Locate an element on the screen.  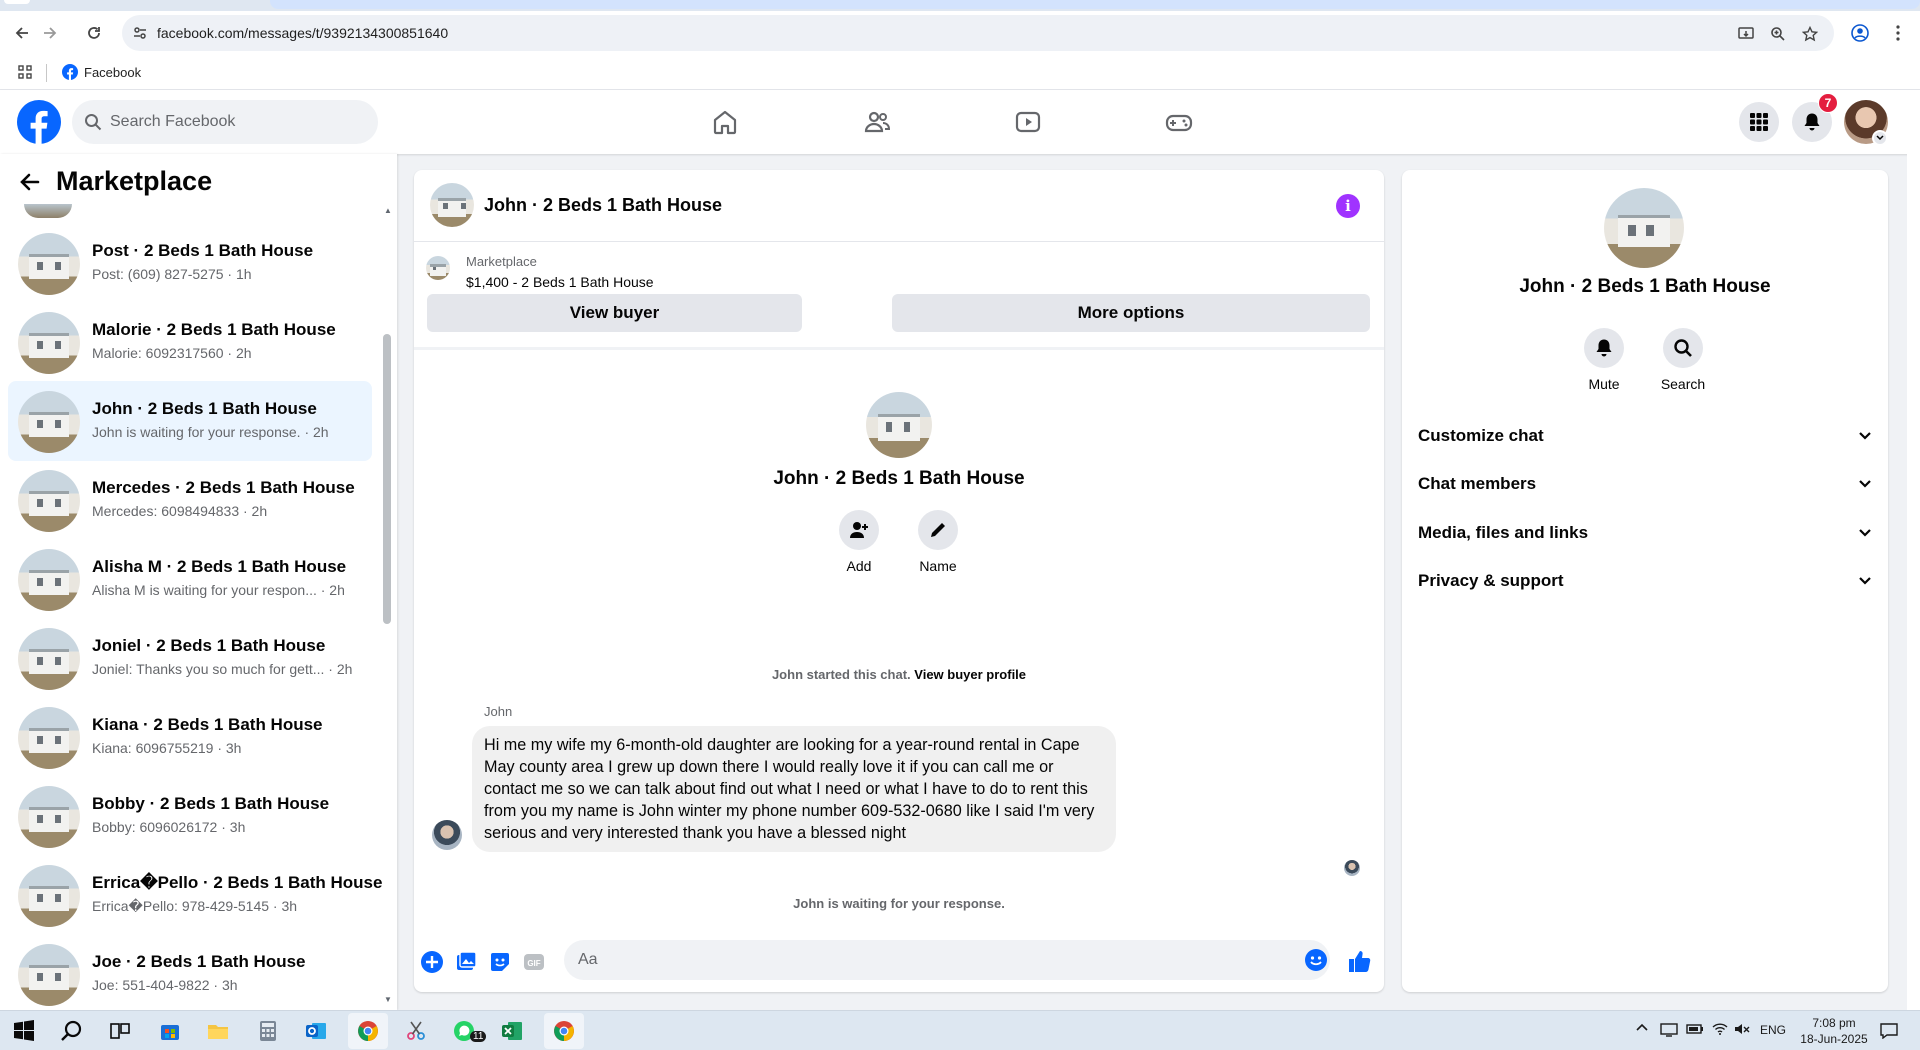
view-buyer-button: View buyer is located at coordinates (614, 313).